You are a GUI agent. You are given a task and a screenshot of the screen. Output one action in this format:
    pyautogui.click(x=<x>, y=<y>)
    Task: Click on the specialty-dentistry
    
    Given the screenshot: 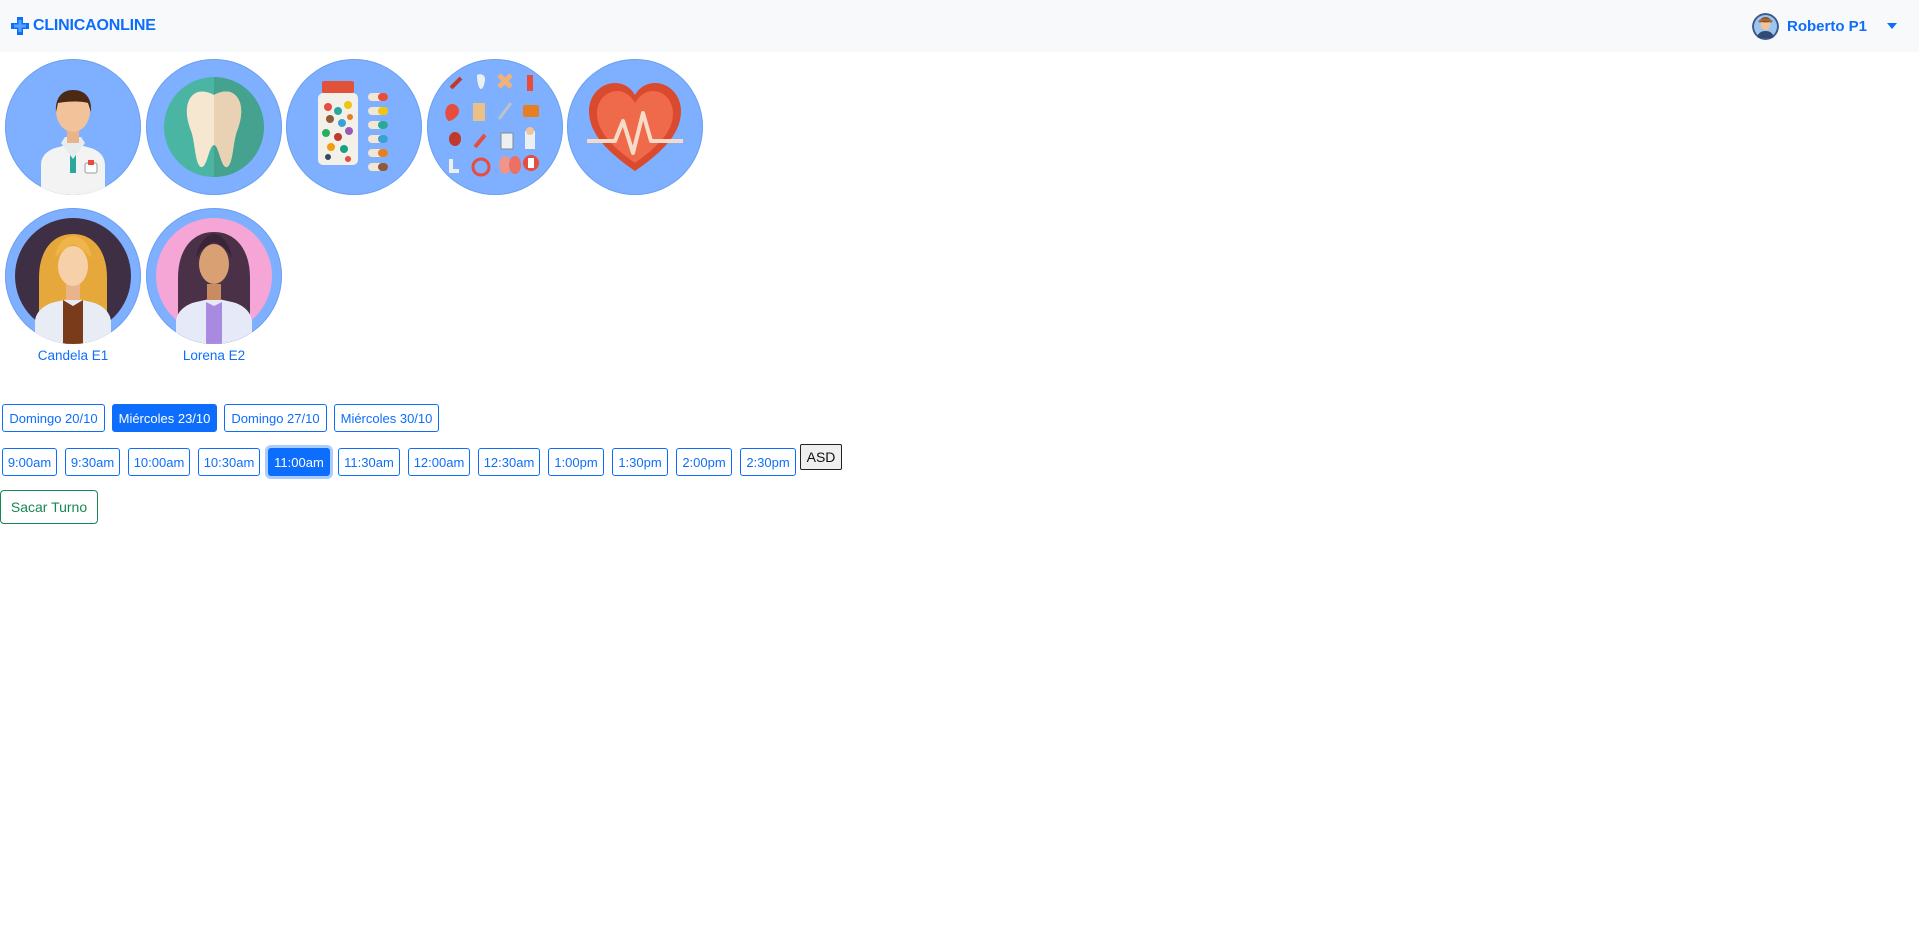 What is the action you would take?
    pyautogui.click(x=214, y=127)
    